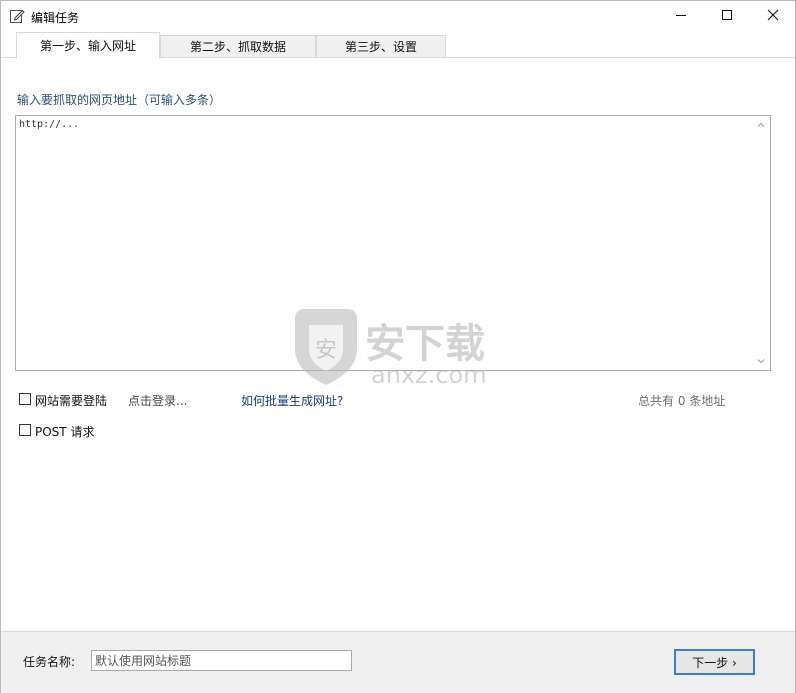  I want to click on tab-label: 第一步、输入网址, so click(87, 46).